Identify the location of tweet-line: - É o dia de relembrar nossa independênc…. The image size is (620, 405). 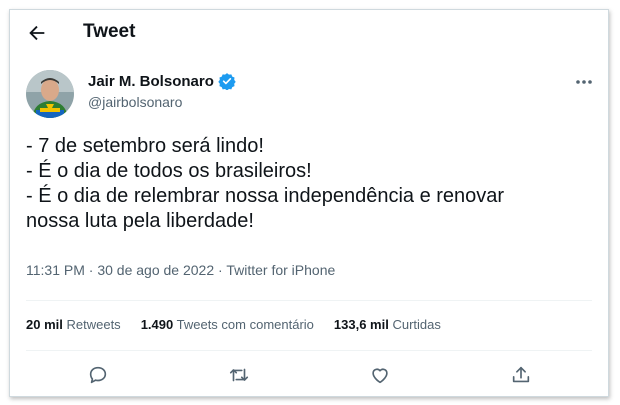
(265, 196).